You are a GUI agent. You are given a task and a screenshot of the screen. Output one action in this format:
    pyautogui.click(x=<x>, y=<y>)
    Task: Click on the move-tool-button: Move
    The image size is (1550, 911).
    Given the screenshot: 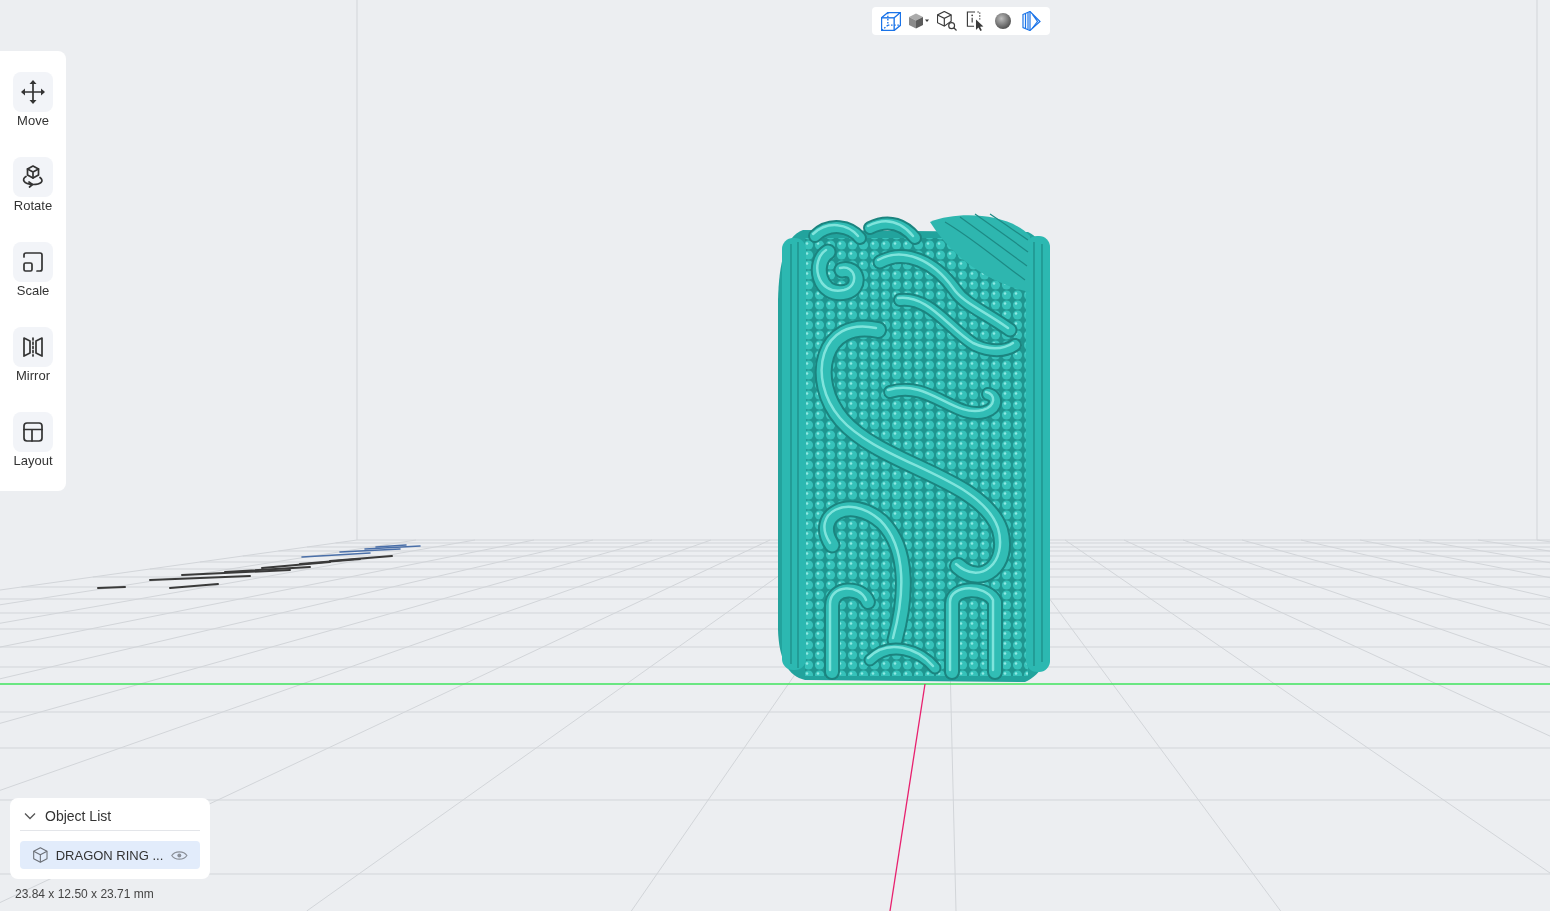 What is the action you would take?
    pyautogui.click(x=33, y=100)
    